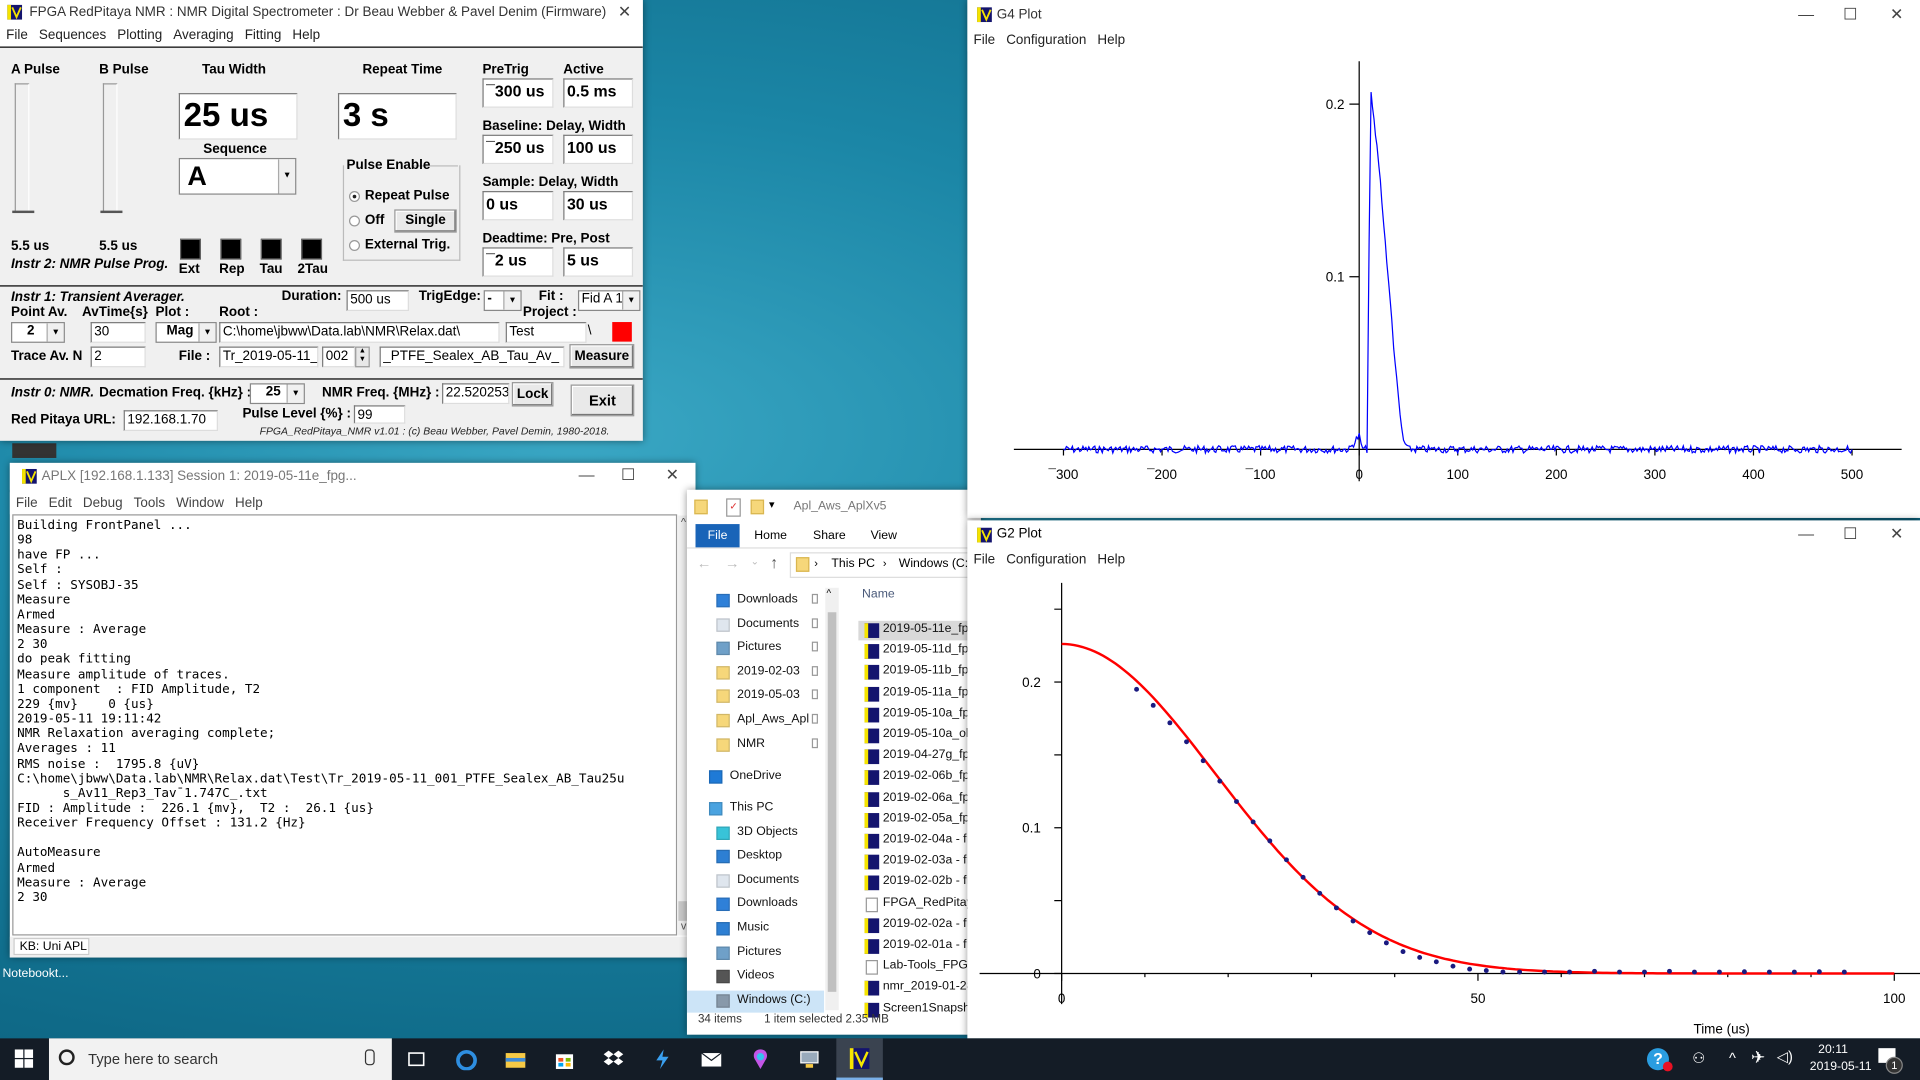 Image resolution: width=1920 pixels, height=1080 pixels. I want to click on file-item: 2019-04-27g_fpg, so click(929, 754).